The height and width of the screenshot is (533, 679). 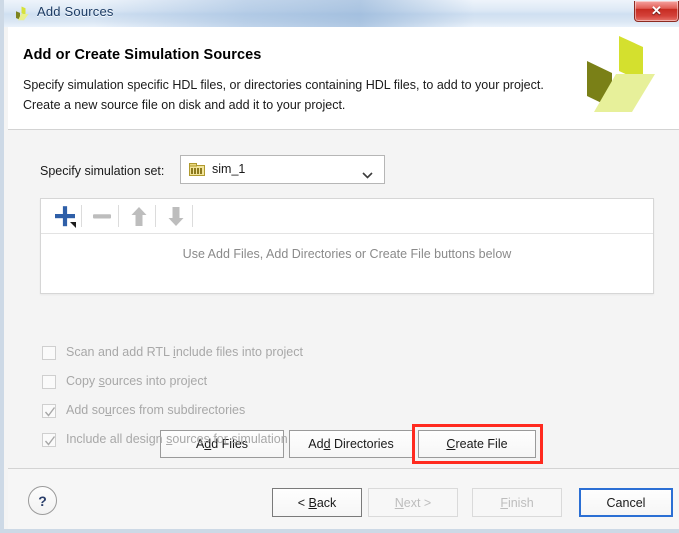 I want to click on xilinx-logo-icon, so click(x=22, y=14).